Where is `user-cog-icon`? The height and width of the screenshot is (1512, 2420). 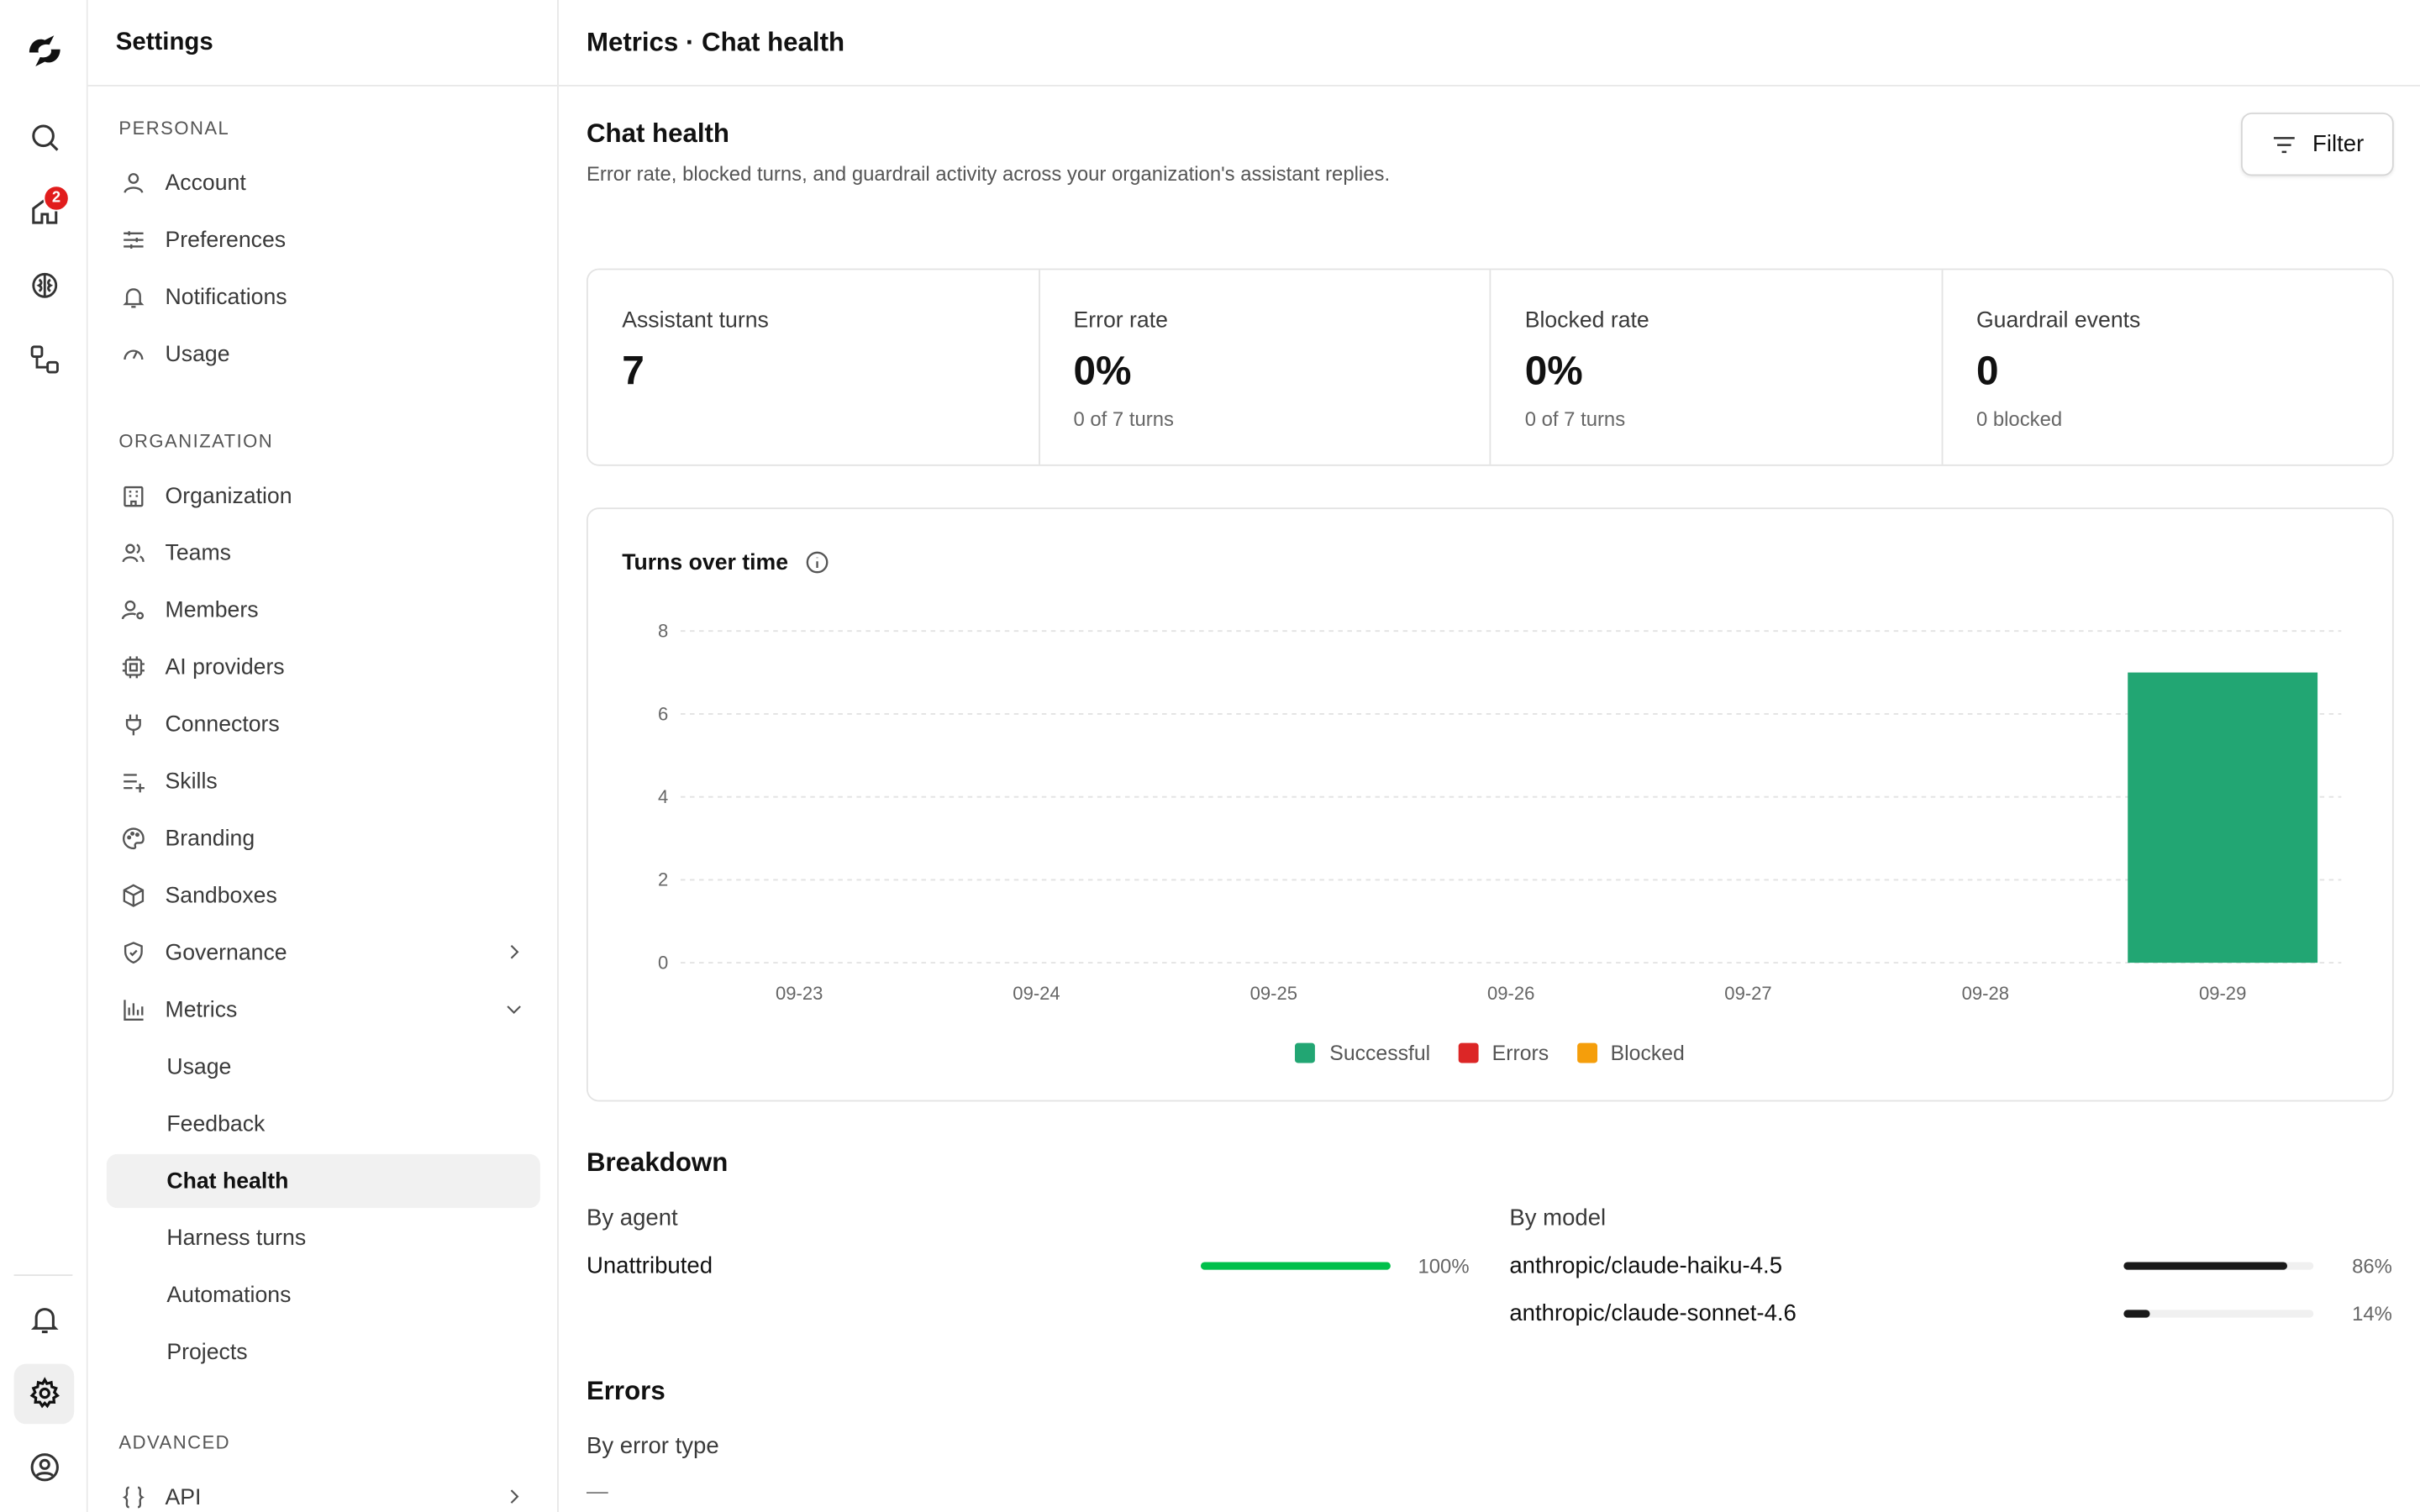 user-cog-icon is located at coordinates (132, 610).